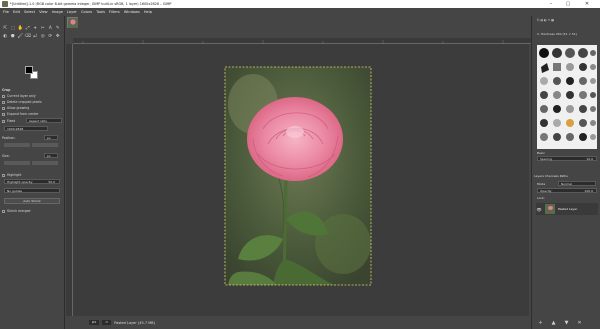  Describe the element at coordinates (553, 323) in the screenshot. I see `raise-layer-icon: ▲` at that location.